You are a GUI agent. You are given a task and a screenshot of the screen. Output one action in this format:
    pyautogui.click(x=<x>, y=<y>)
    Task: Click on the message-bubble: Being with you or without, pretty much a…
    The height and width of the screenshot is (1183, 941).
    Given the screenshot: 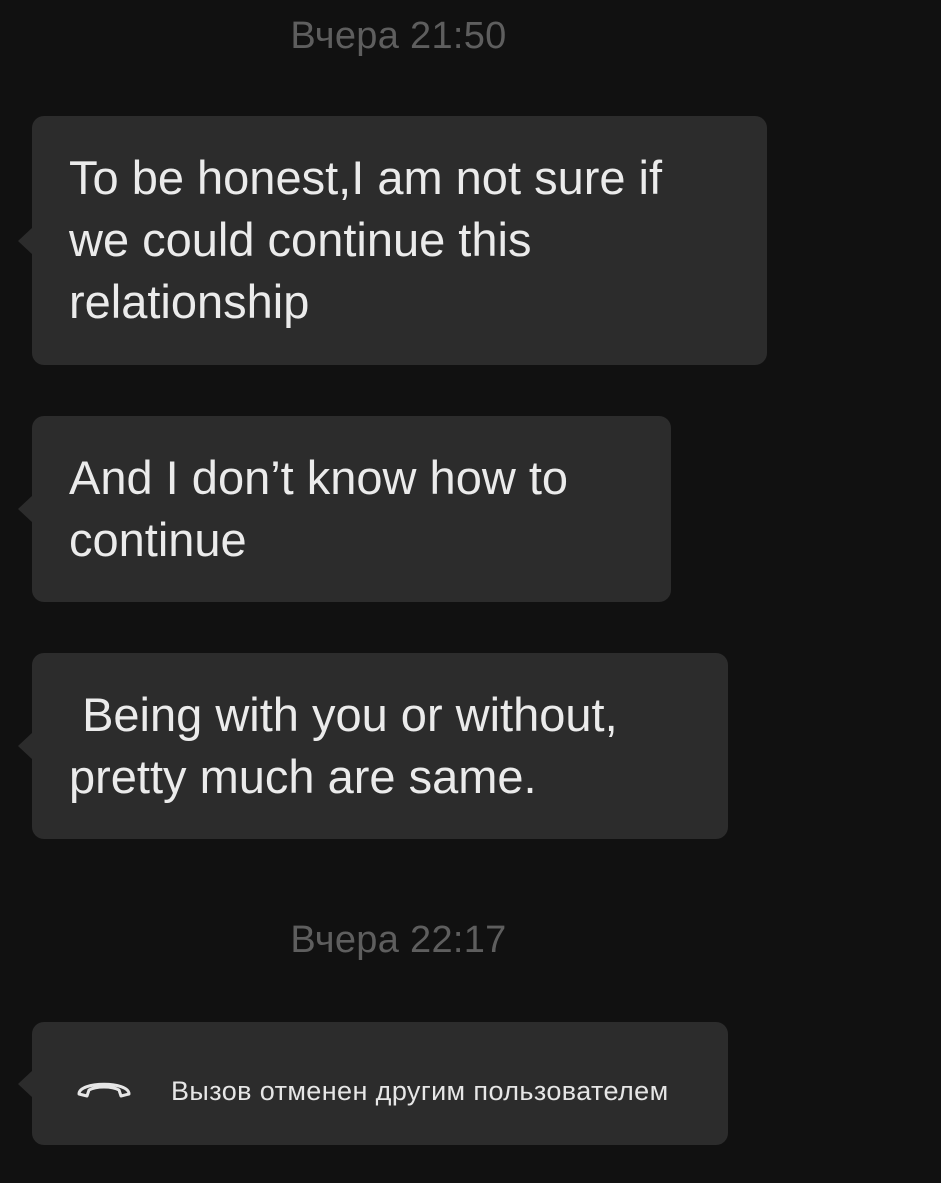 What is the action you would take?
    pyautogui.click(x=373, y=746)
    